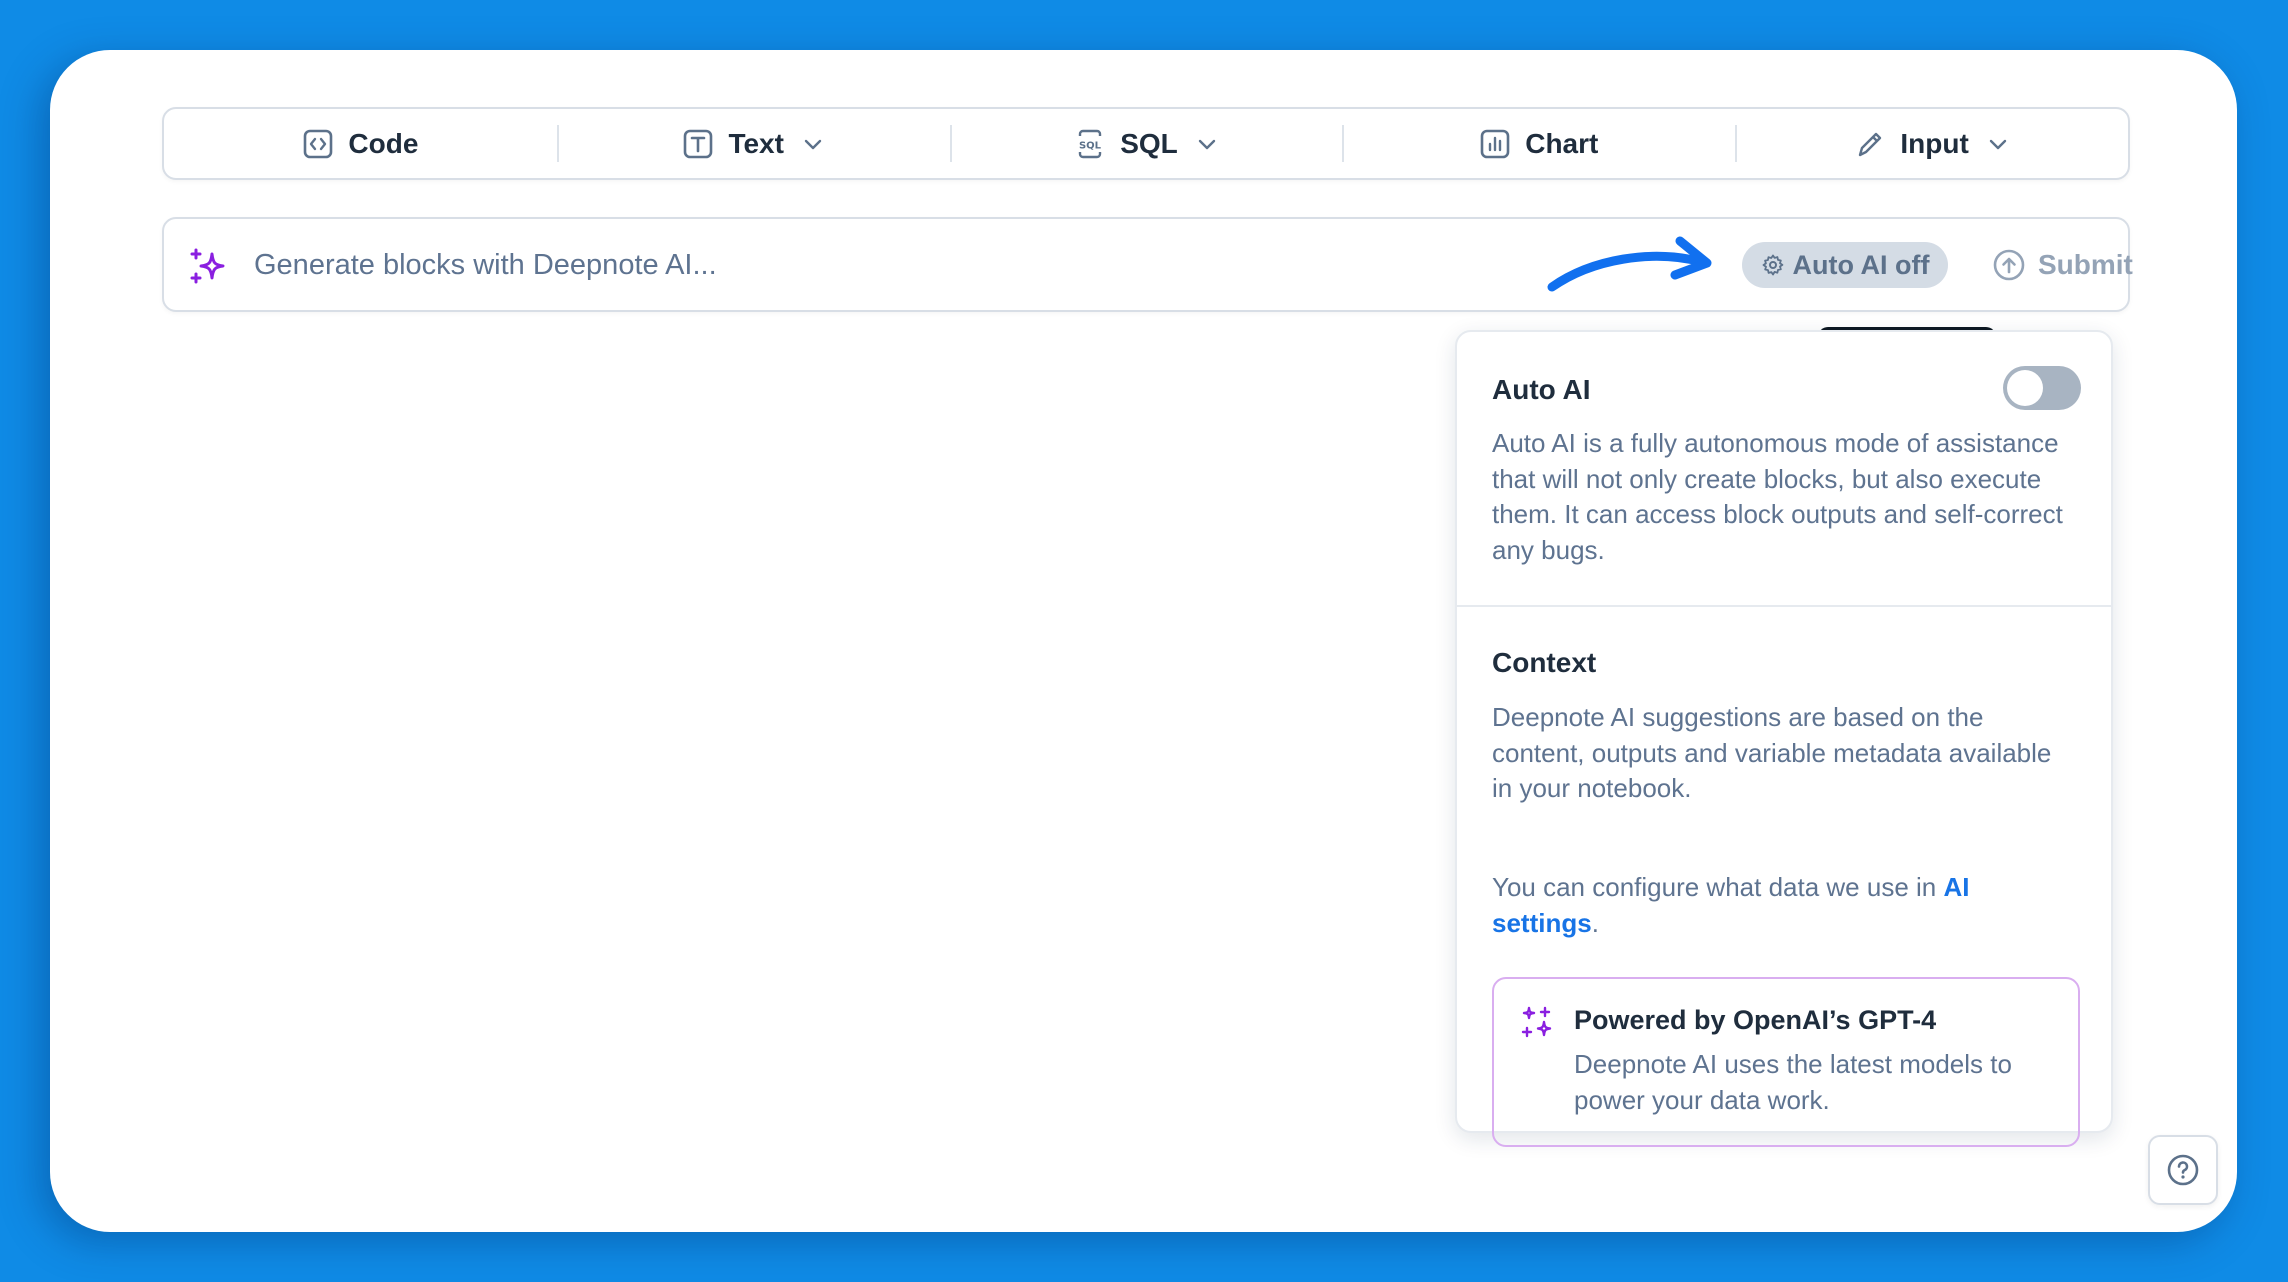  What do you see at coordinates (1595, 922) in the screenshot?
I see `configure-suffix: .` at bounding box center [1595, 922].